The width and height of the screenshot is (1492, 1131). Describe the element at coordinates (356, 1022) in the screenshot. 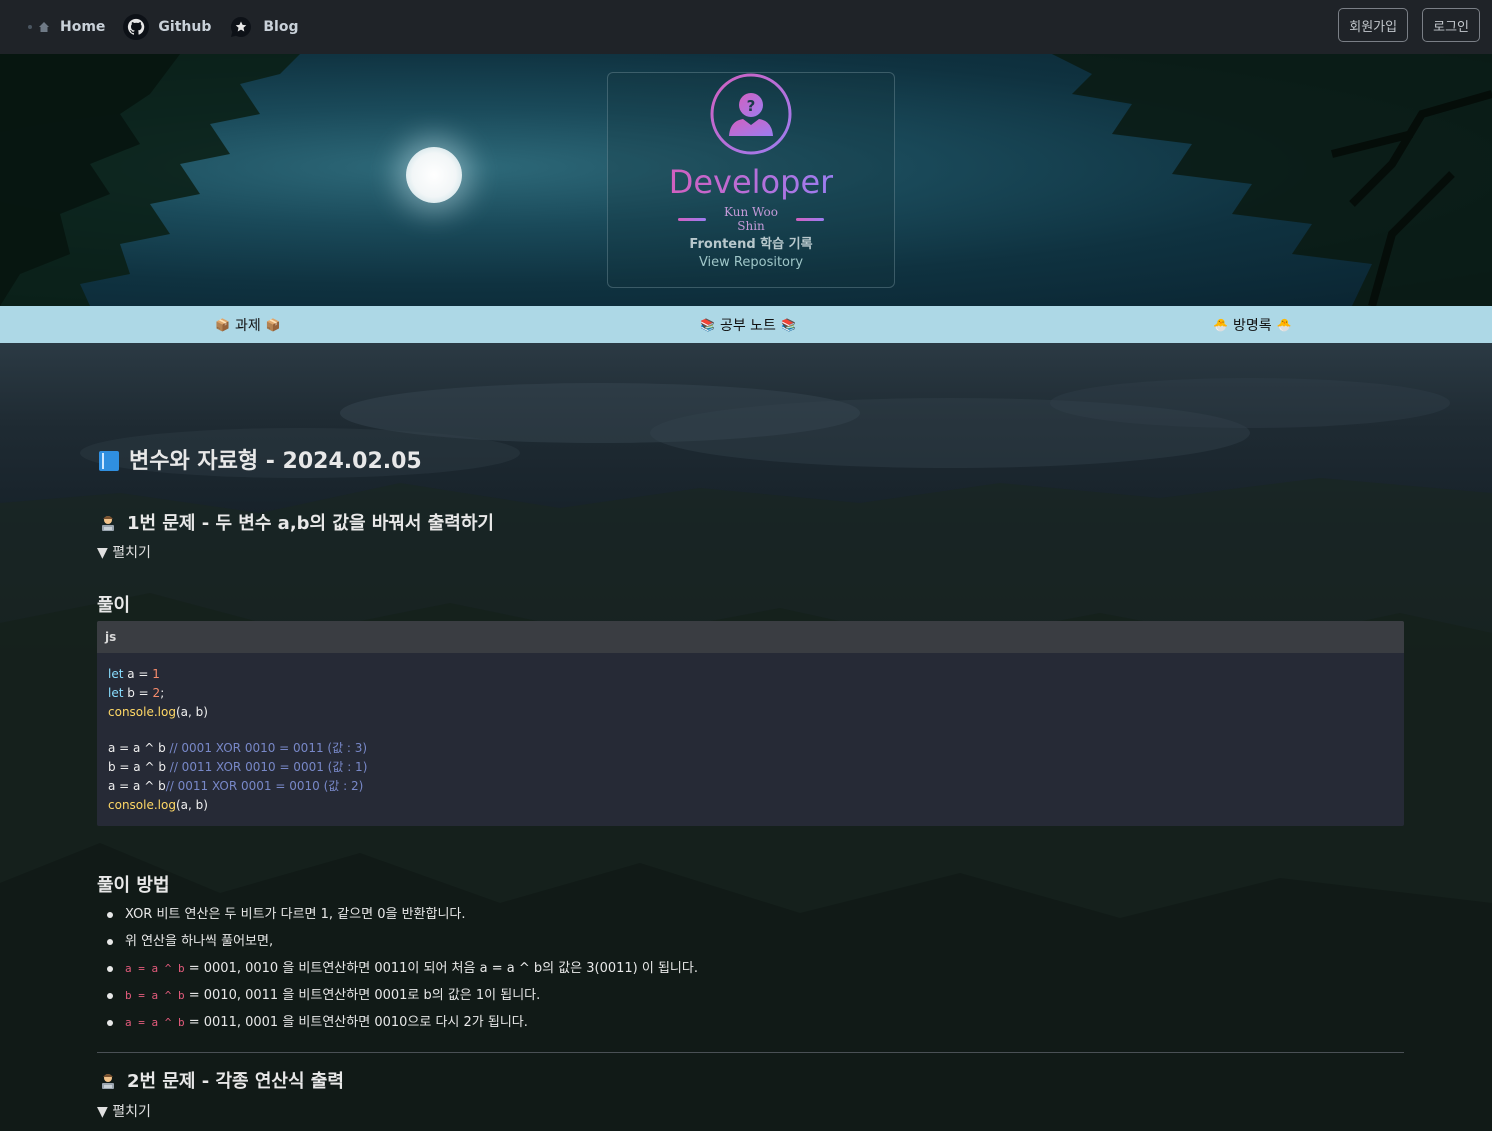

I see `method-item-text: = 0011, 0001 을 비트연산하면 0010으로 다시 2가 됩니다.` at that location.